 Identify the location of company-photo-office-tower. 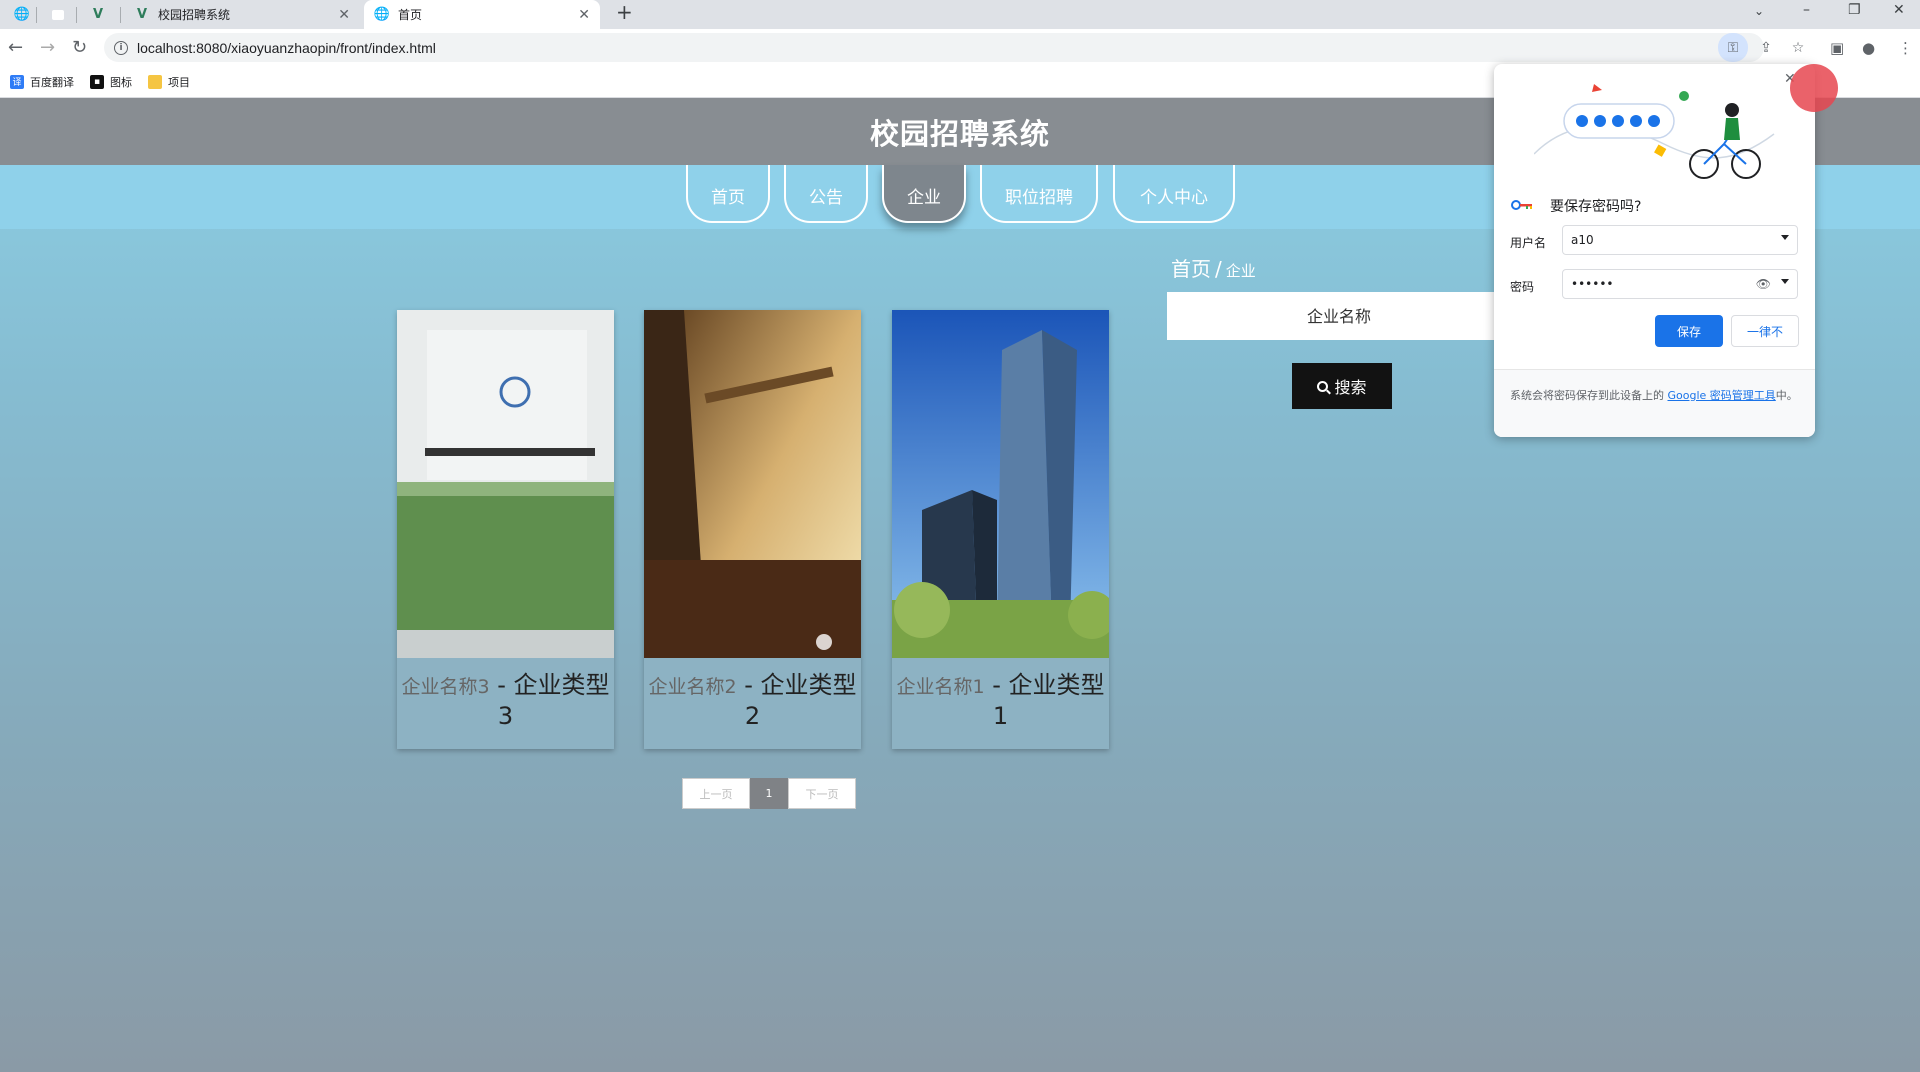
(1000, 484).